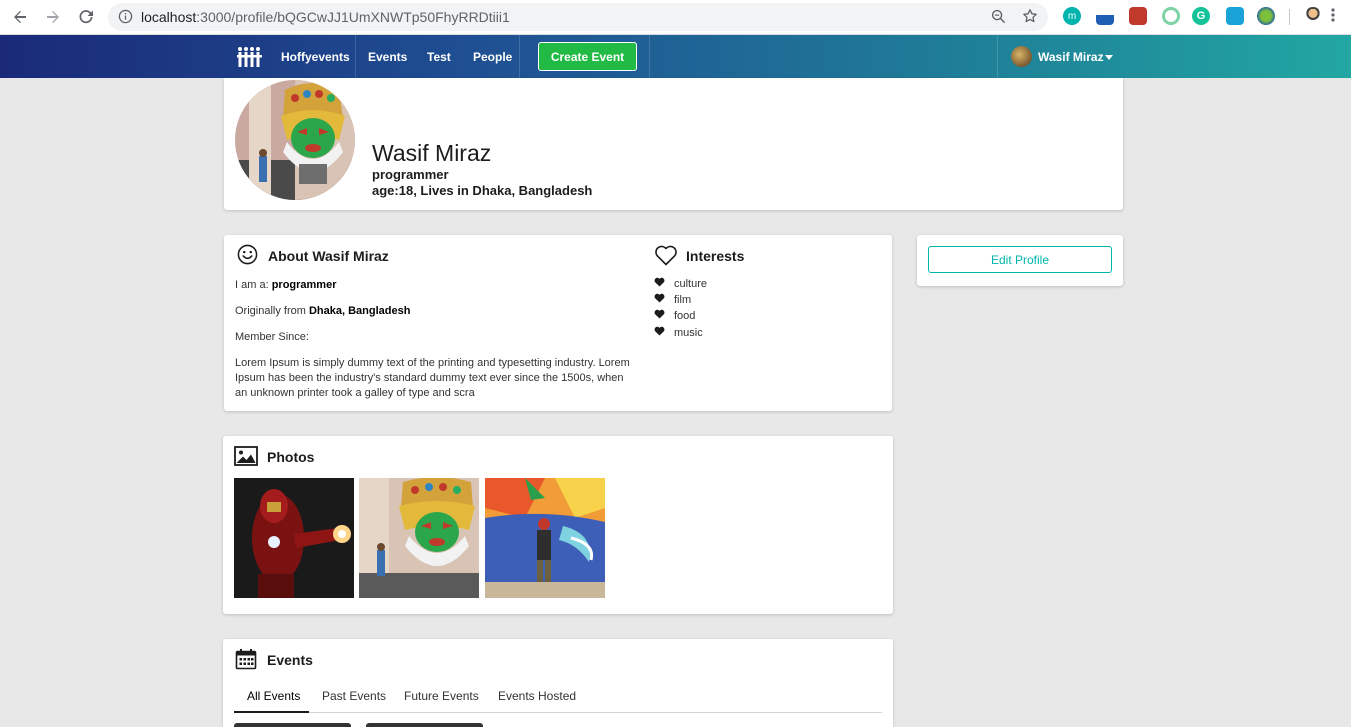 The image size is (1351, 727). What do you see at coordinates (359, 311) in the screenshot?
I see `about-origin-value: Dhaka, Bangladesh` at bounding box center [359, 311].